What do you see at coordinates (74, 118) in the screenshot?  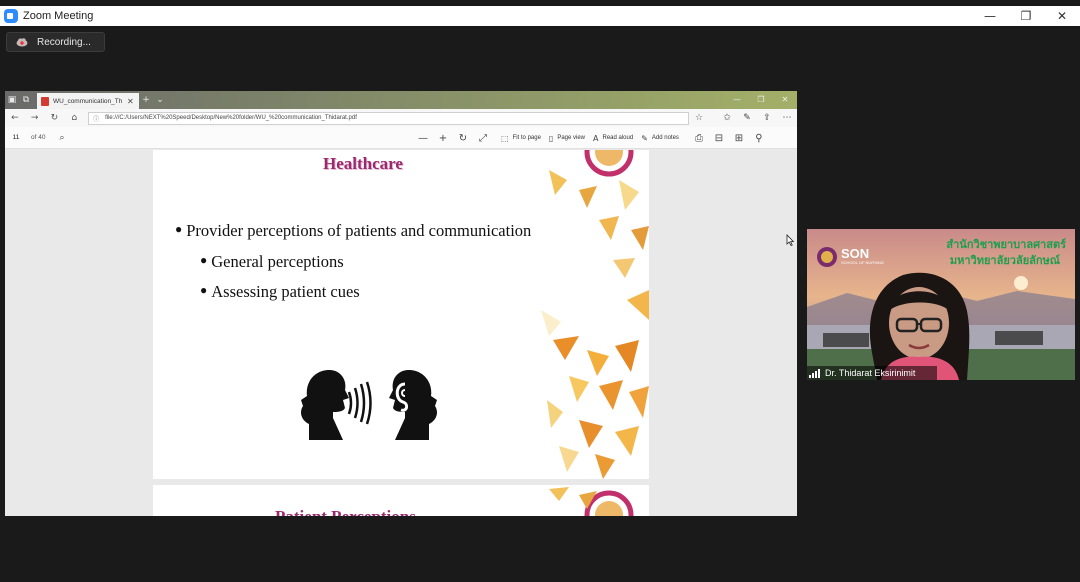 I see `home-icon: ⌂` at bounding box center [74, 118].